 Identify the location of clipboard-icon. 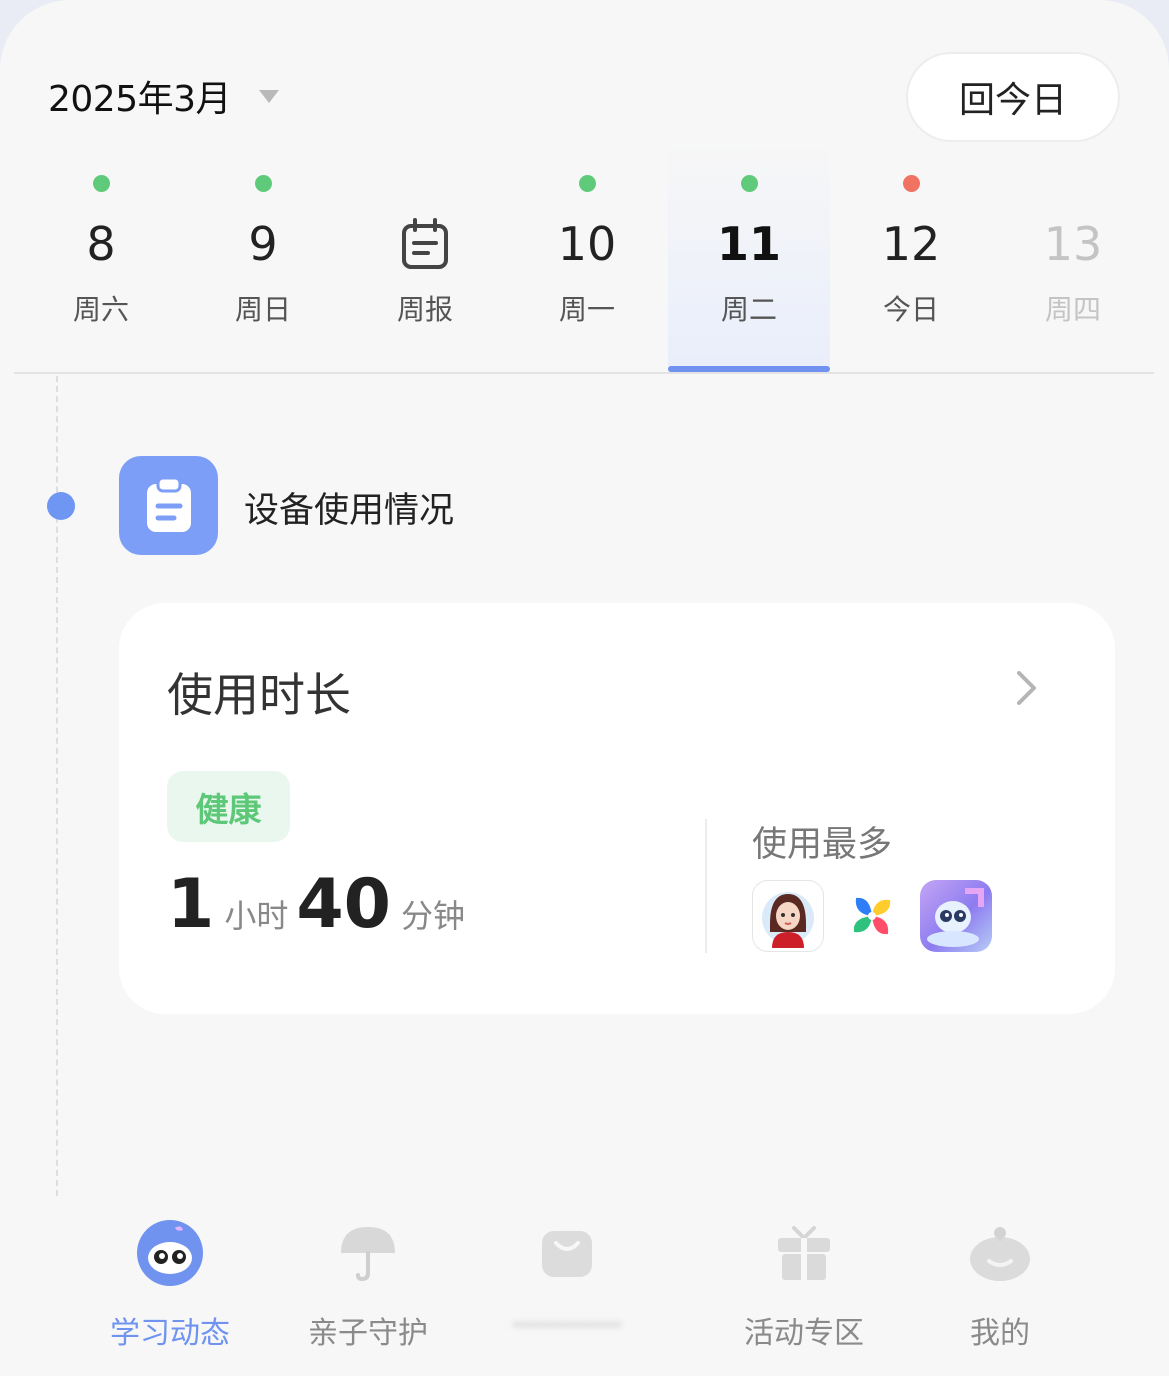
(168, 505).